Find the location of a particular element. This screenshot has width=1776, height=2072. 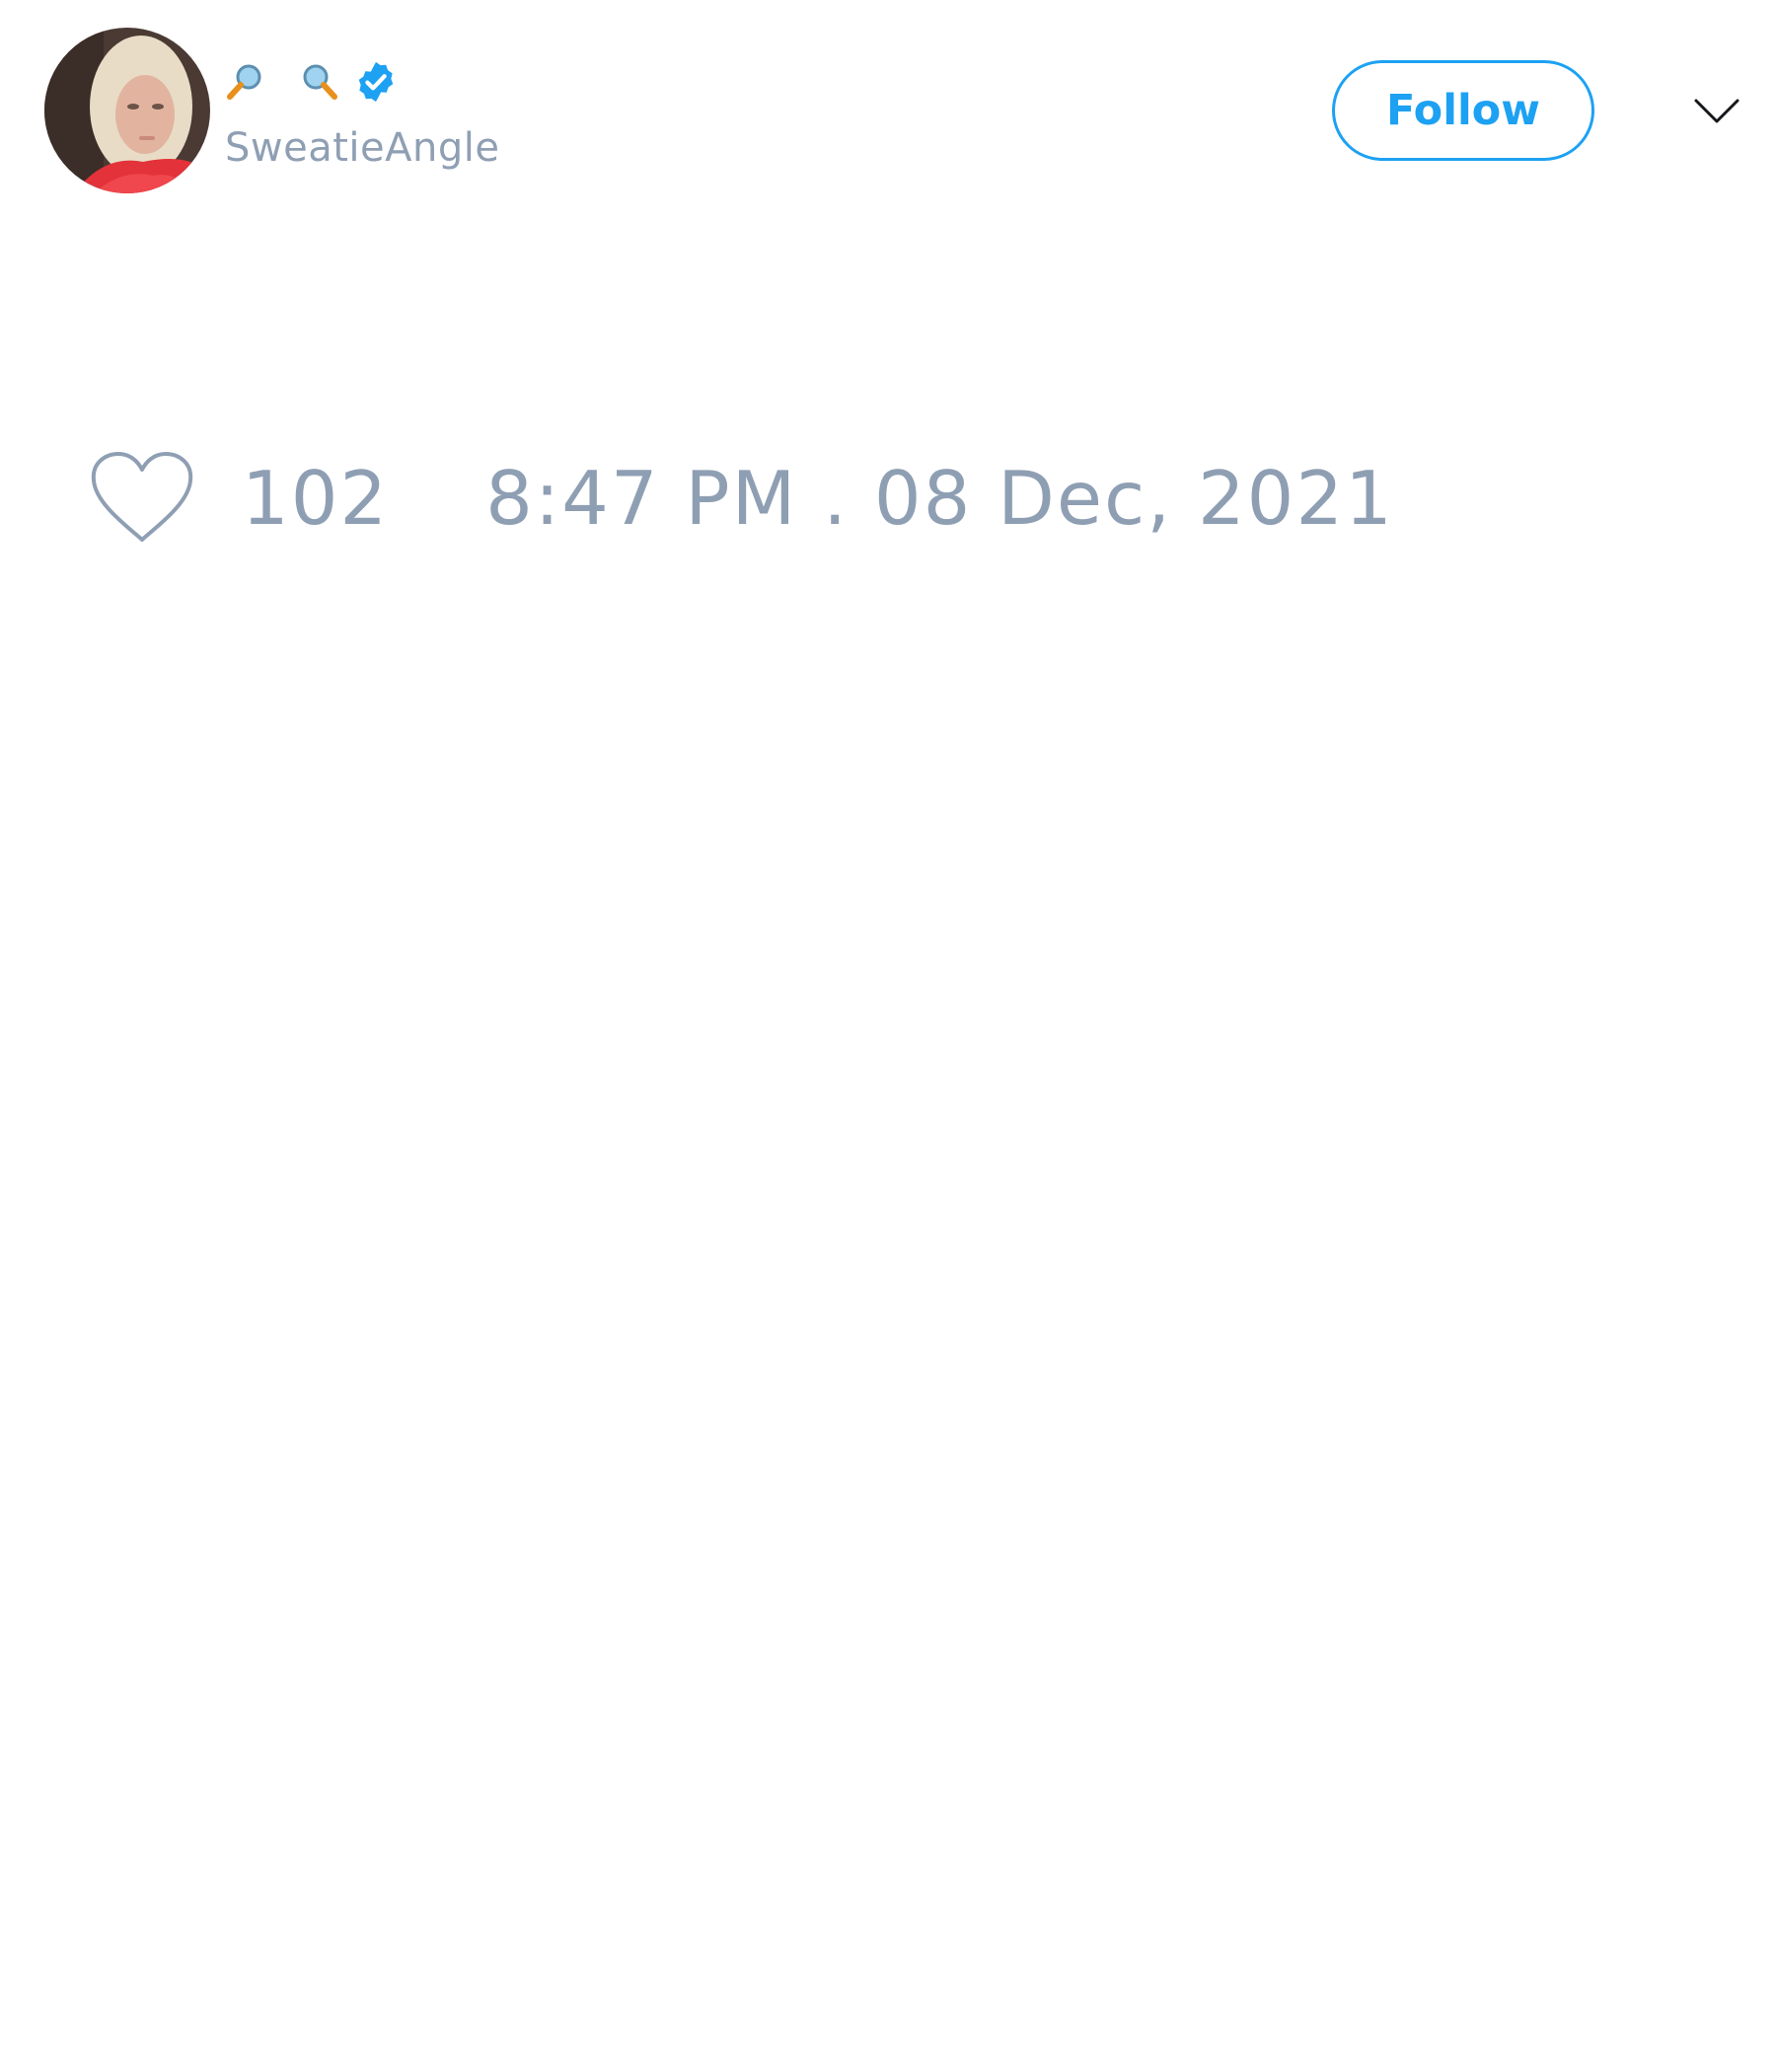

avatar is located at coordinates (127, 111).